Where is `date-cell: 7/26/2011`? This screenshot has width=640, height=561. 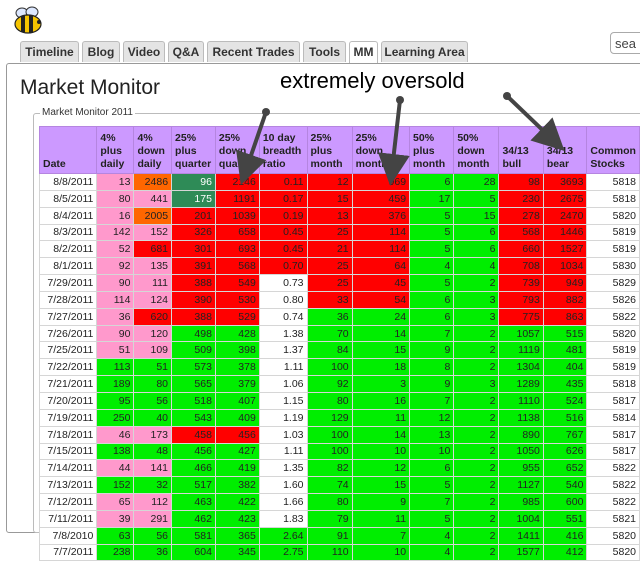
date-cell: 7/26/2011 is located at coordinates (68, 333).